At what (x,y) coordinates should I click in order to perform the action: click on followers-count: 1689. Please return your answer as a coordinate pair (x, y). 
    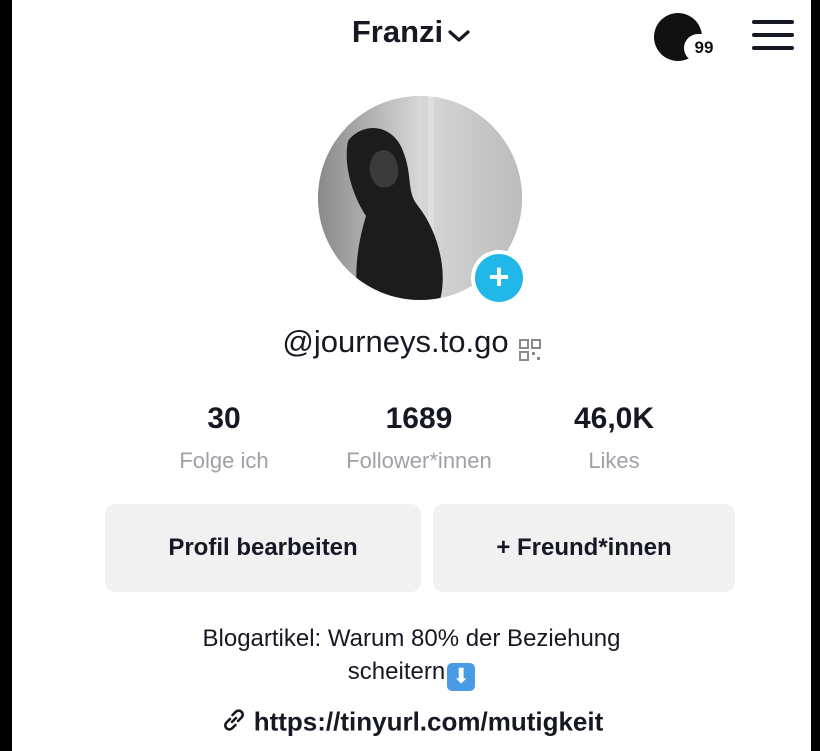
    Looking at the image, I should click on (419, 419).